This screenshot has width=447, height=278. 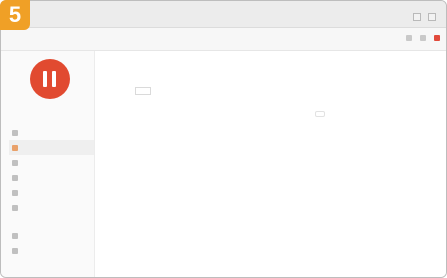 I want to click on close-icon, so click(x=437, y=38).